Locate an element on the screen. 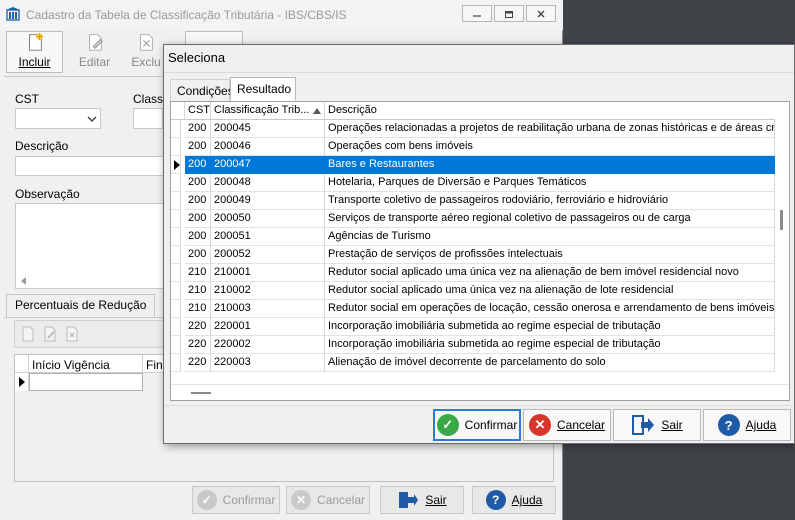  classificacao-field is located at coordinates (148, 118).